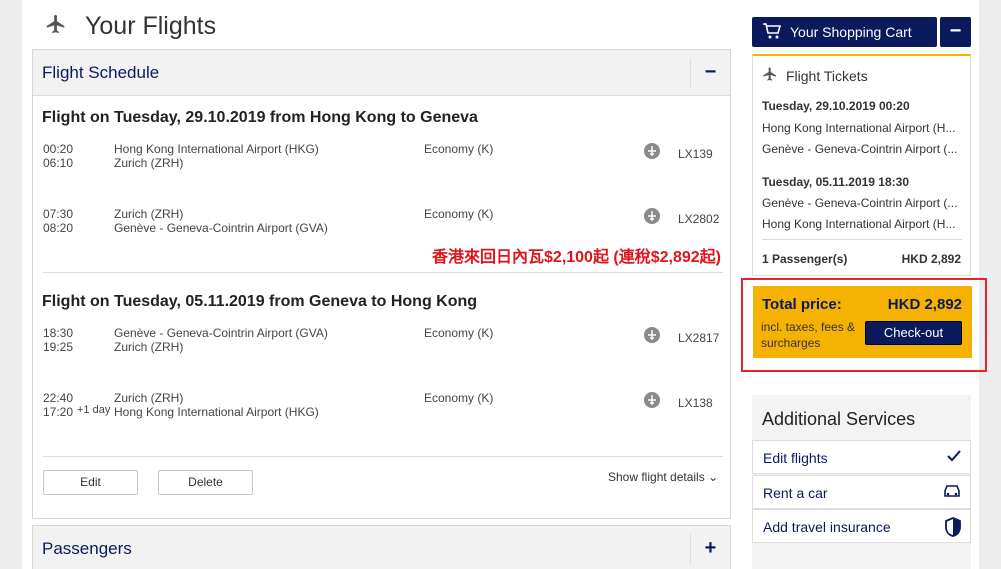 Image resolution: width=1001 pixels, height=569 pixels. Describe the element at coordinates (87, 548) in the screenshot. I see `passengers-title: Passengers` at that location.